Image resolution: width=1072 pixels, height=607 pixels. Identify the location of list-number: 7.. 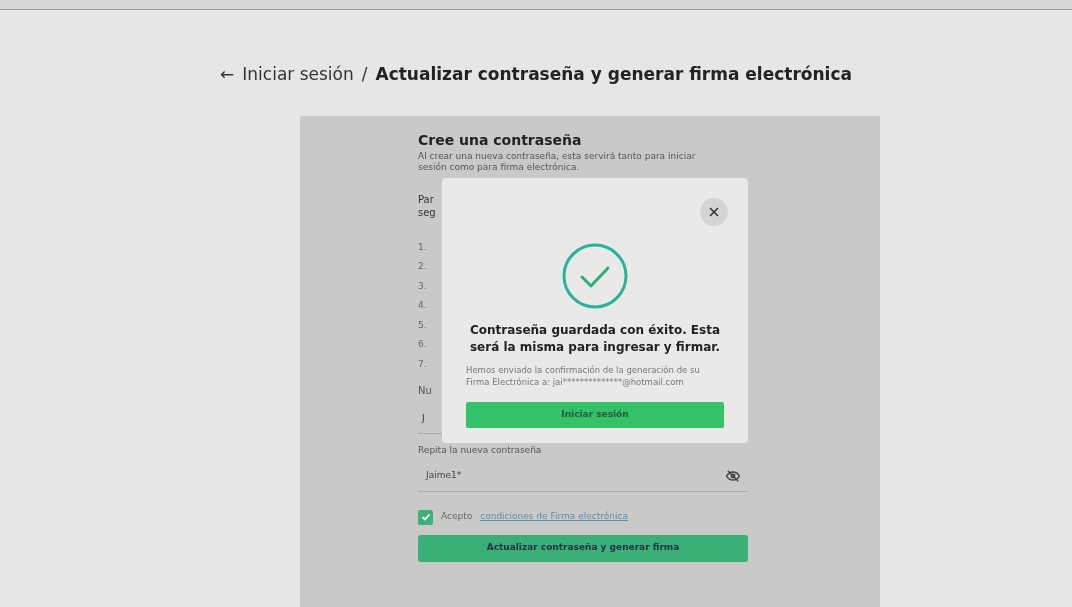
(422, 364).